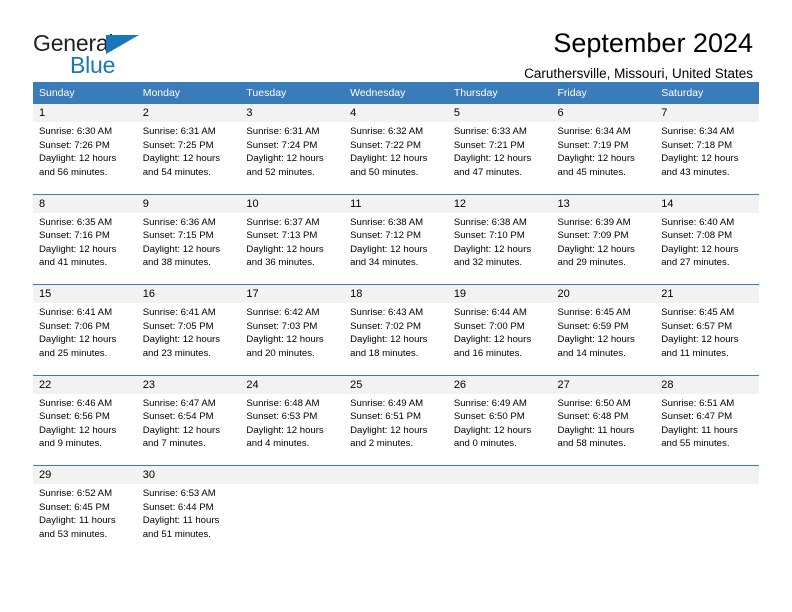 This screenshot has height=612, width=792. I want to click on day-number: 8, so click(85, 203).